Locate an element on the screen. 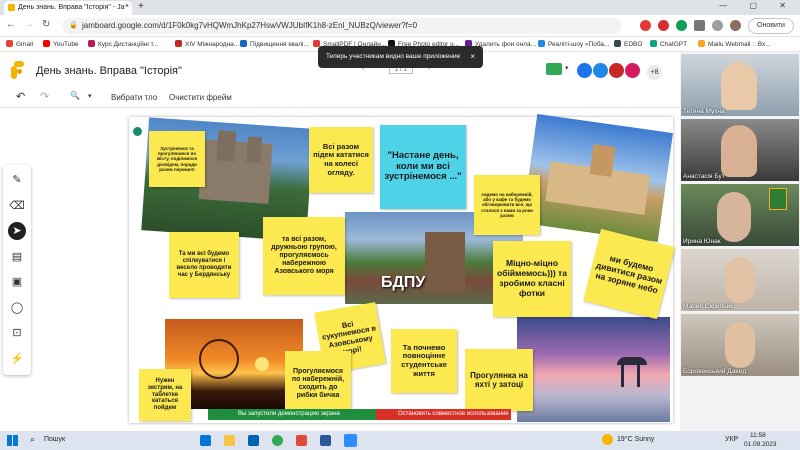 Image resolution: width=800 pixels, height=450 pixels. chatgpt-icon is located at coordinates (653, 43).